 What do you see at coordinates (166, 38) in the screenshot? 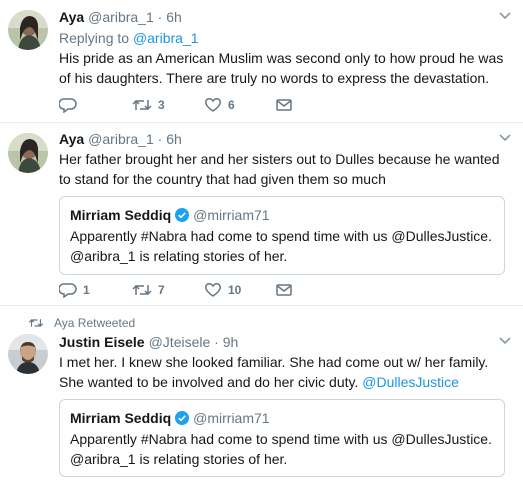
I see `replying-to-link: @aribra_1` at bounding box center [166, 38].